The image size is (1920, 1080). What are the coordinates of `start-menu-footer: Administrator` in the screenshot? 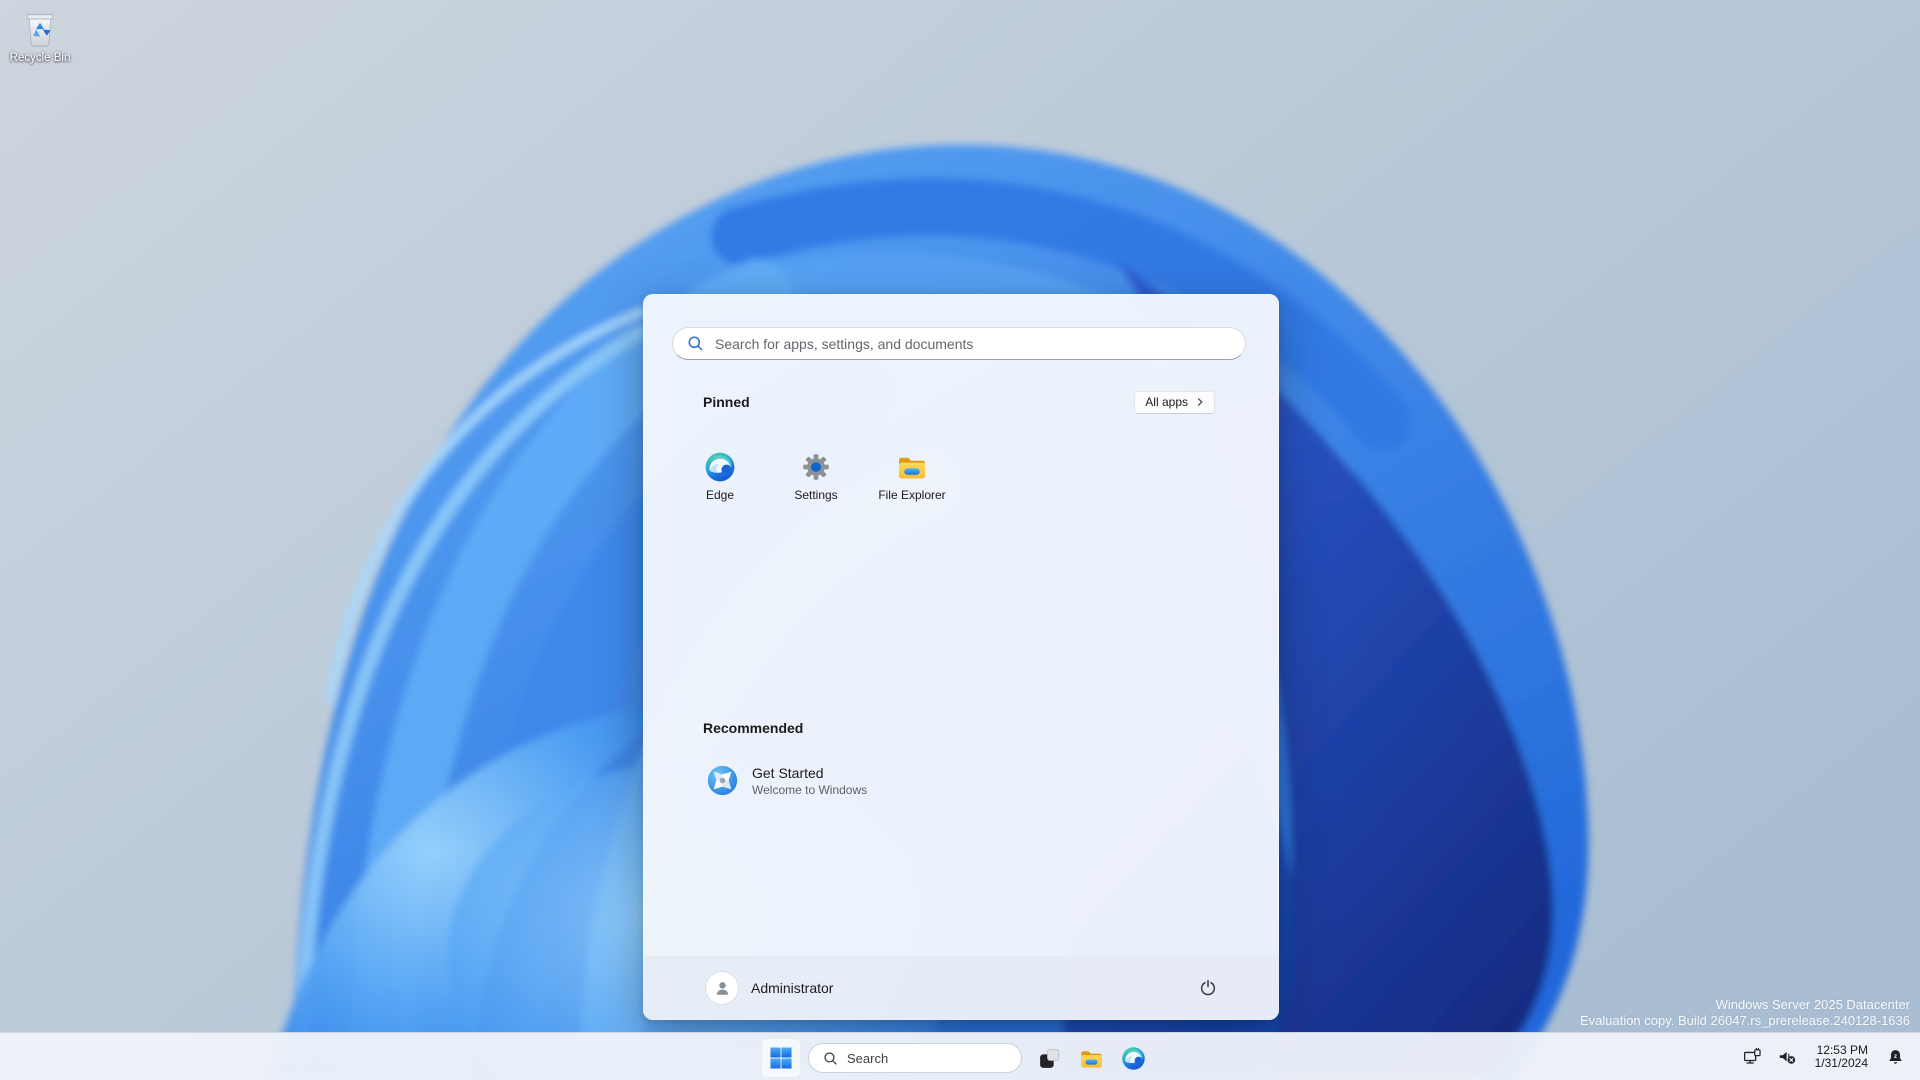 It's located at (961, 988).